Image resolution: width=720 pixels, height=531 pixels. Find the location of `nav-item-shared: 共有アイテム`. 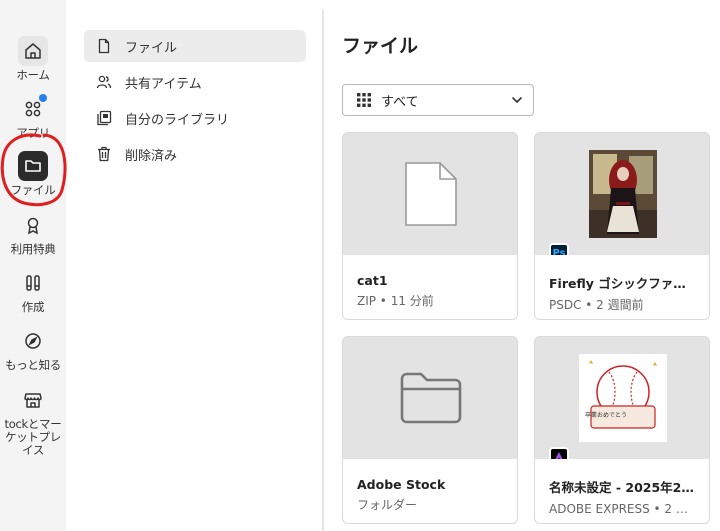

nav-item-shared: 共有アイテム is located at coordinates (195, 82).